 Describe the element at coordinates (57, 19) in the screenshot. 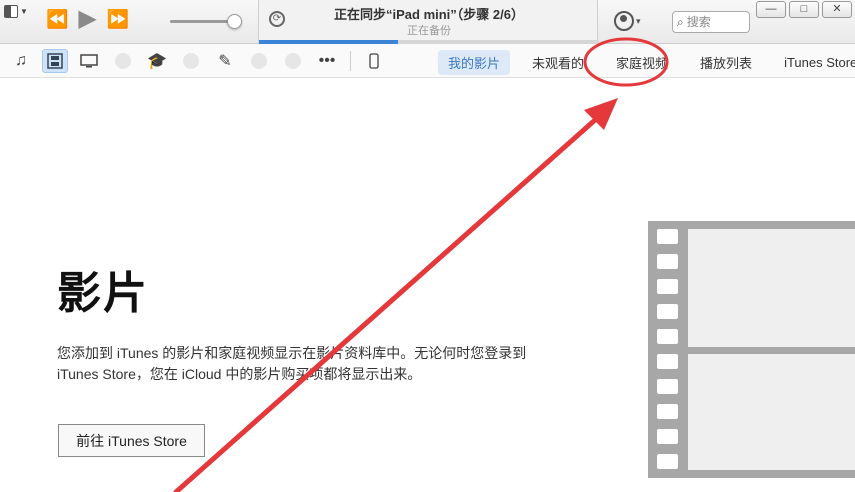

I see `rewind-icon: ⏪` at that location.